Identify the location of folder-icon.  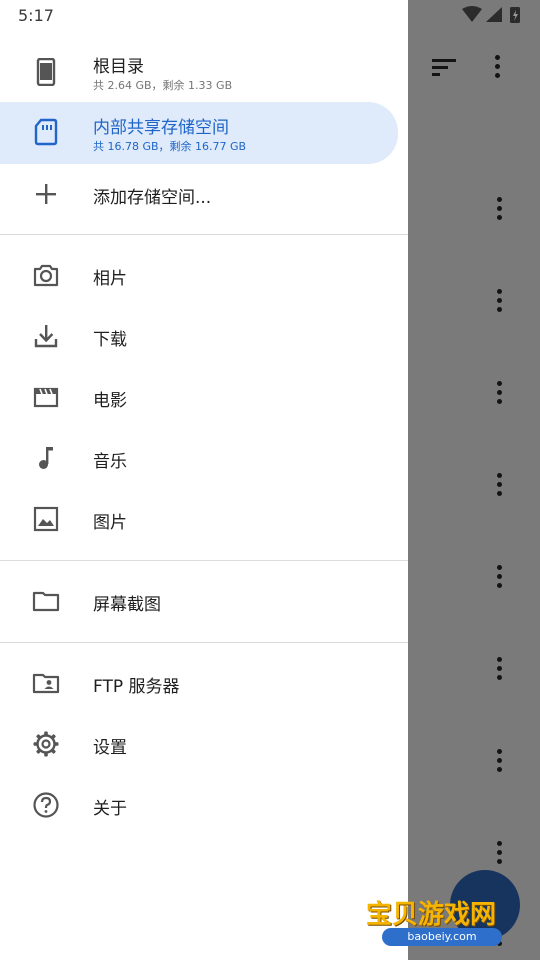
(46, 601).